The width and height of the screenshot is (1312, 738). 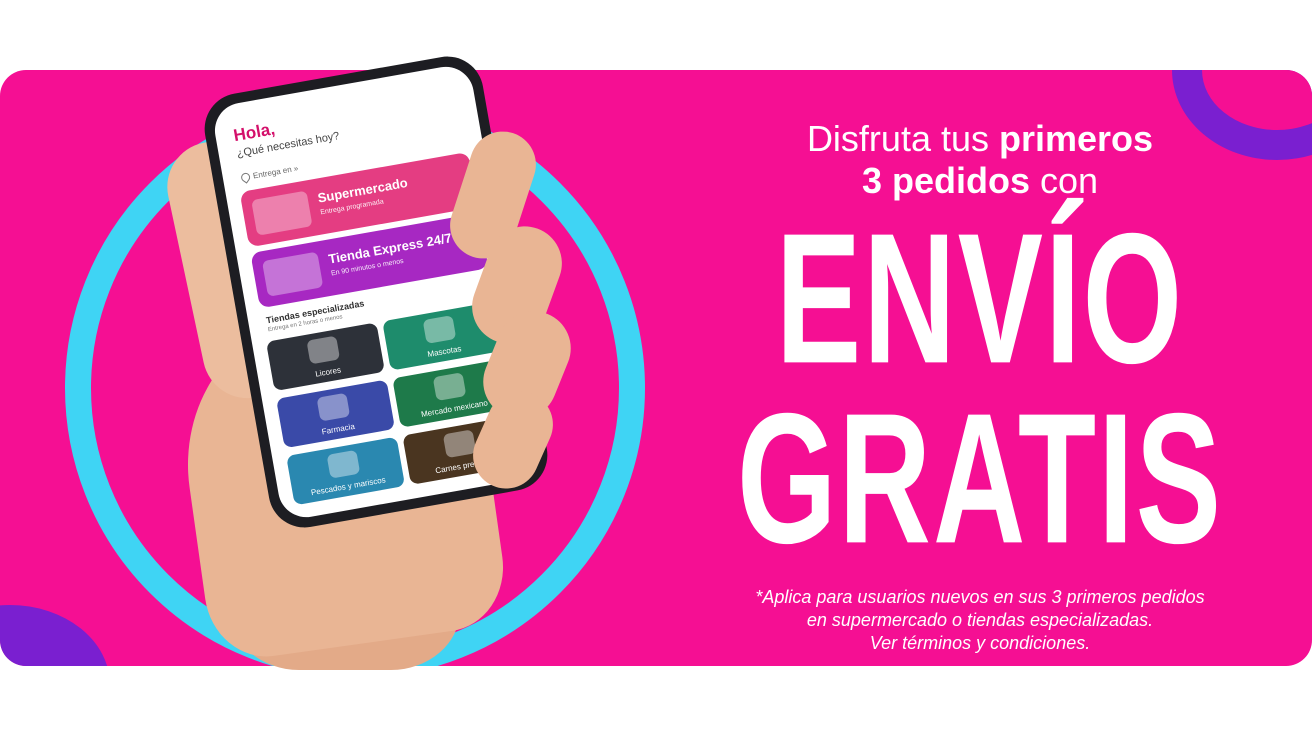 I want to click on delivery-location: Entrega en », so click(x=269, y=174).